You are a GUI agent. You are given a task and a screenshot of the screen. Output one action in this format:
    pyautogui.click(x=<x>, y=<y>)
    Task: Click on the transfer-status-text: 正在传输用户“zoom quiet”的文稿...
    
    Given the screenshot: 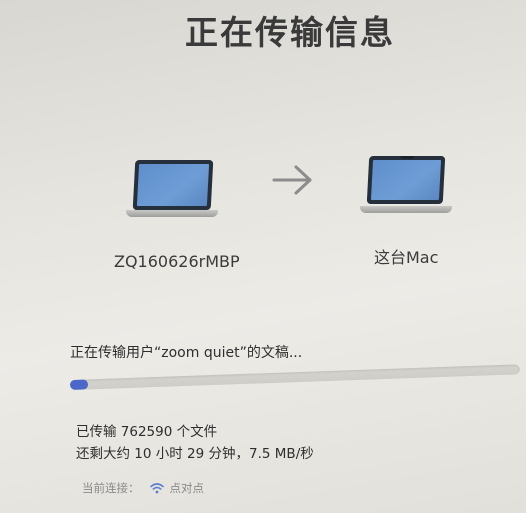 What is the action you would take?
    pyautogui.click(x=186, y=353)
    